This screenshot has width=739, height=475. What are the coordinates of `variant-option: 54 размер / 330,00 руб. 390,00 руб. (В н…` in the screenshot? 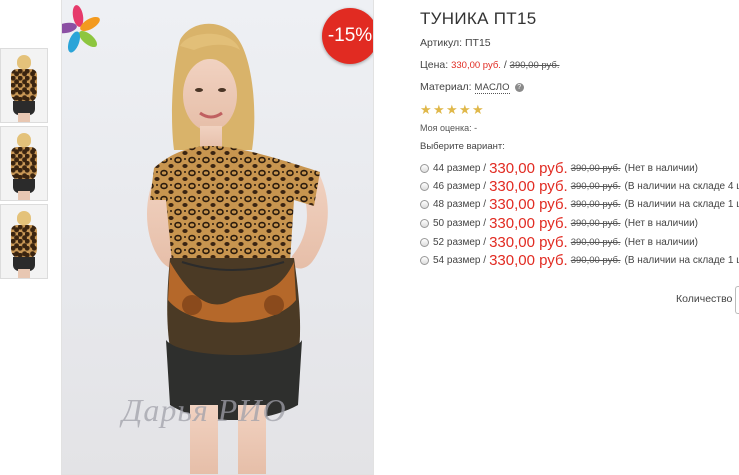 It's located at (579, 260).